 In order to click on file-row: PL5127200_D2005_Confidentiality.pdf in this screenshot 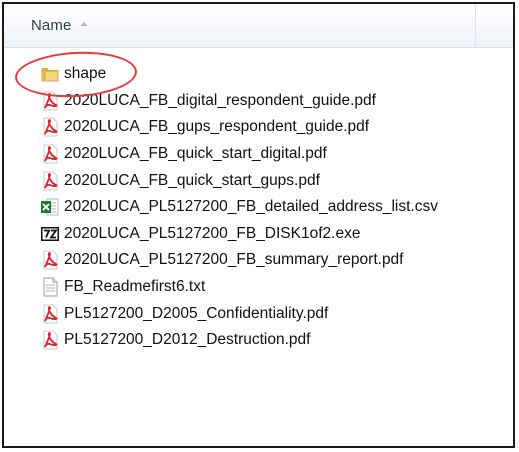, I will do `click(258, 313)`.